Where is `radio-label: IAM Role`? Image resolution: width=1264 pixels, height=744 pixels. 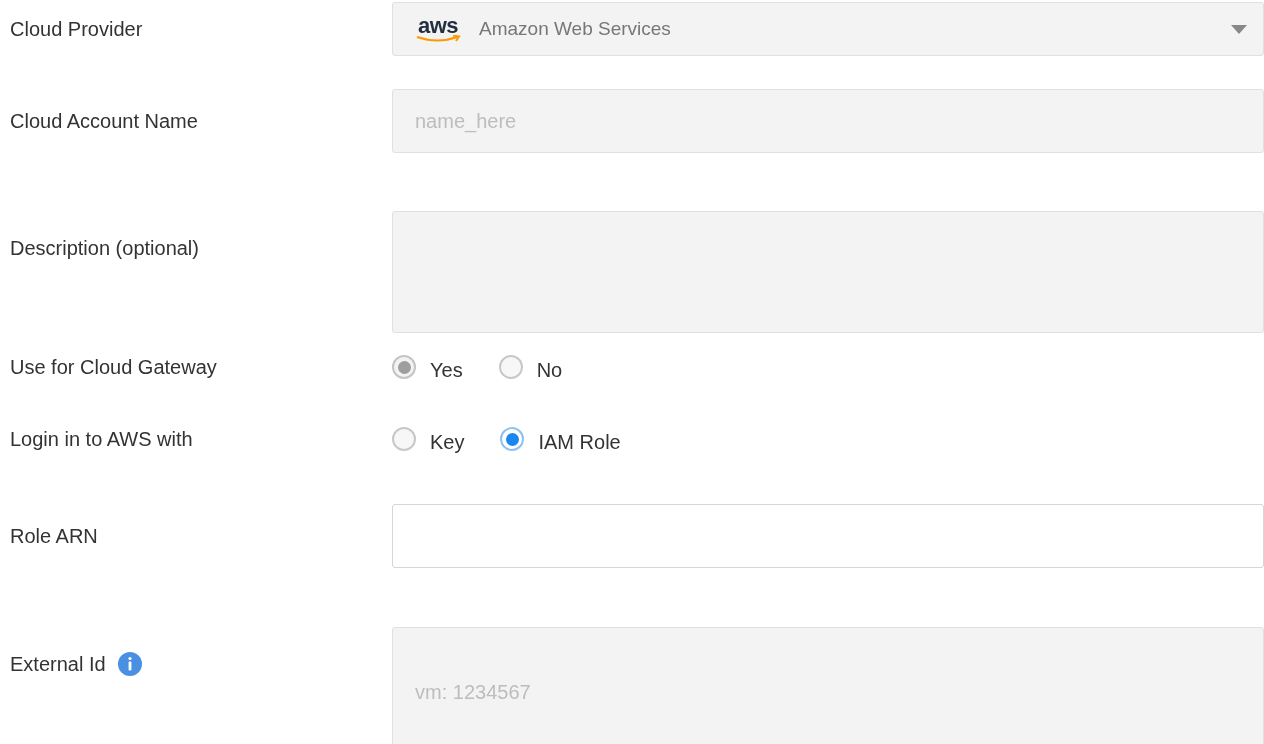
radio-label: IAM Role is located at coordinates (579, 439).